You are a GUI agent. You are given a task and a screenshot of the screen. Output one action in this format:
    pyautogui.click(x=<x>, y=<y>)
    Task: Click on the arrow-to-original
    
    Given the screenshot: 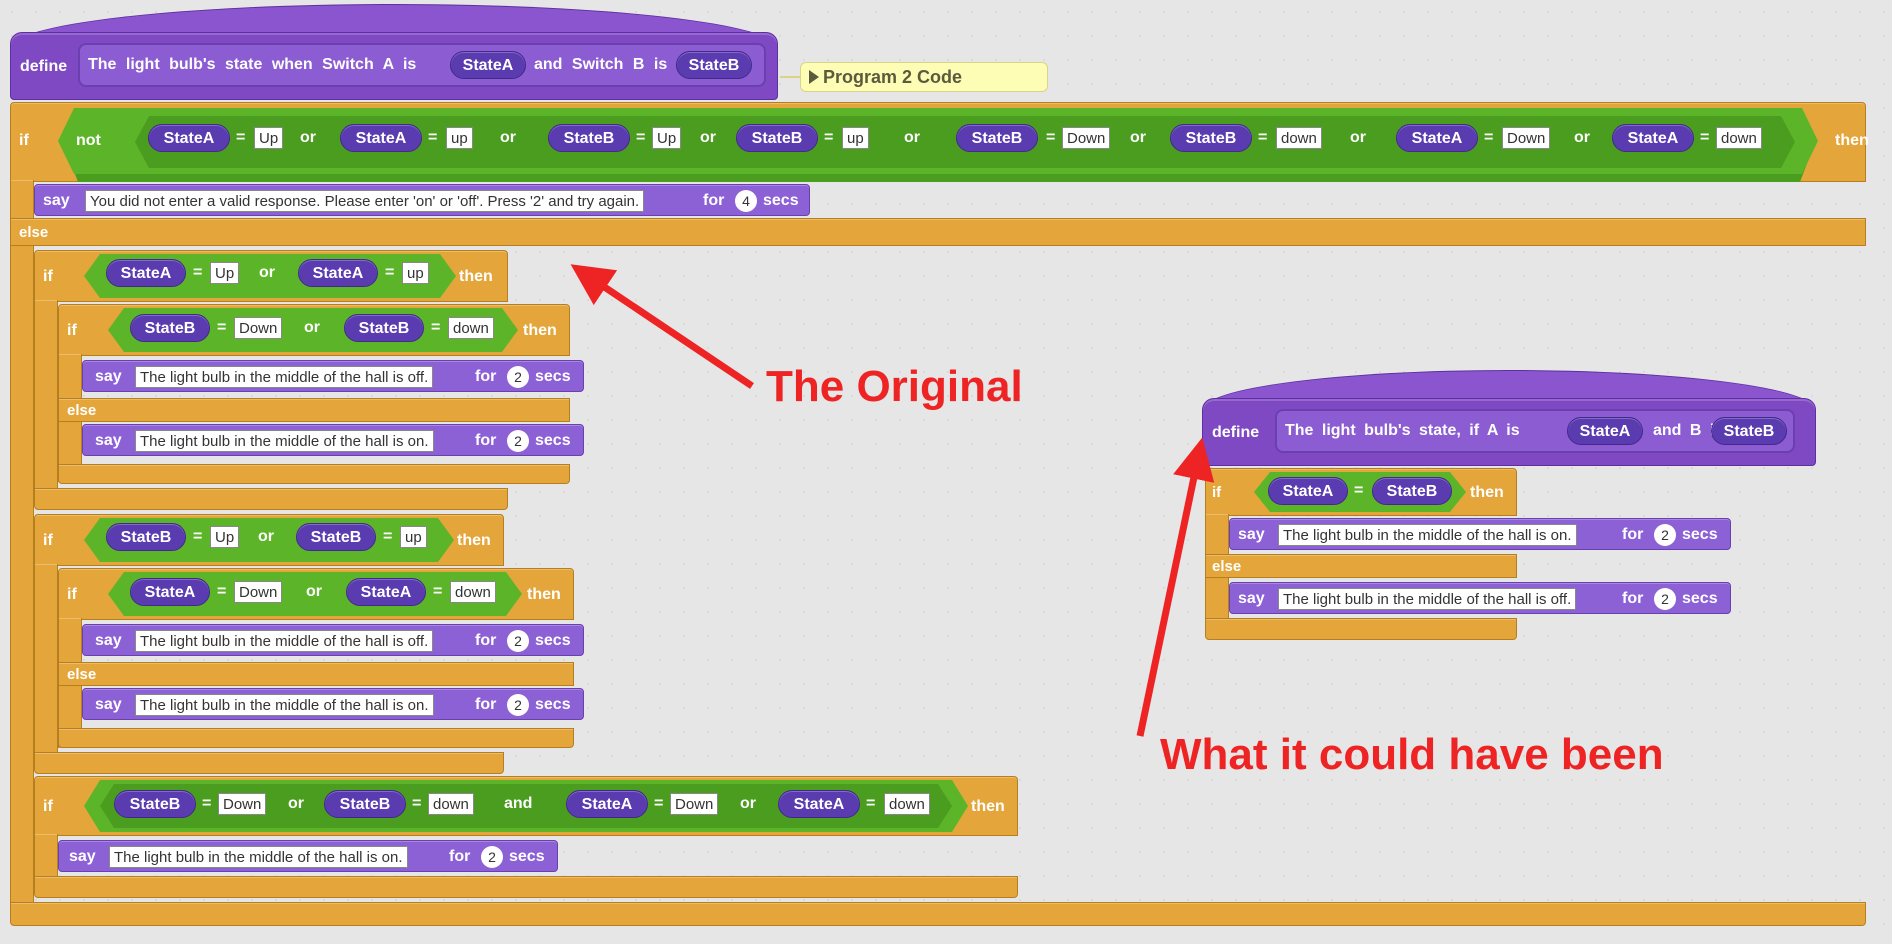 What is the action you would take?
    pyautogui.click(x=662, y=326)
    